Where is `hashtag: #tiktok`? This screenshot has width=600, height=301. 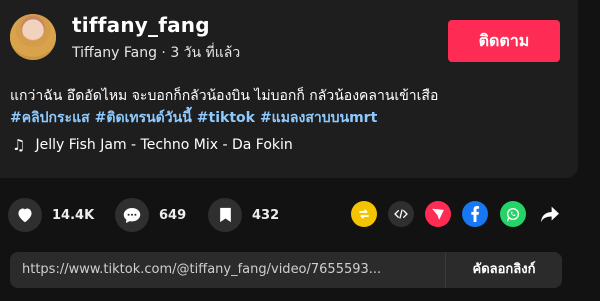
hashtag: #tiktok is located at coordinates (226, 118).